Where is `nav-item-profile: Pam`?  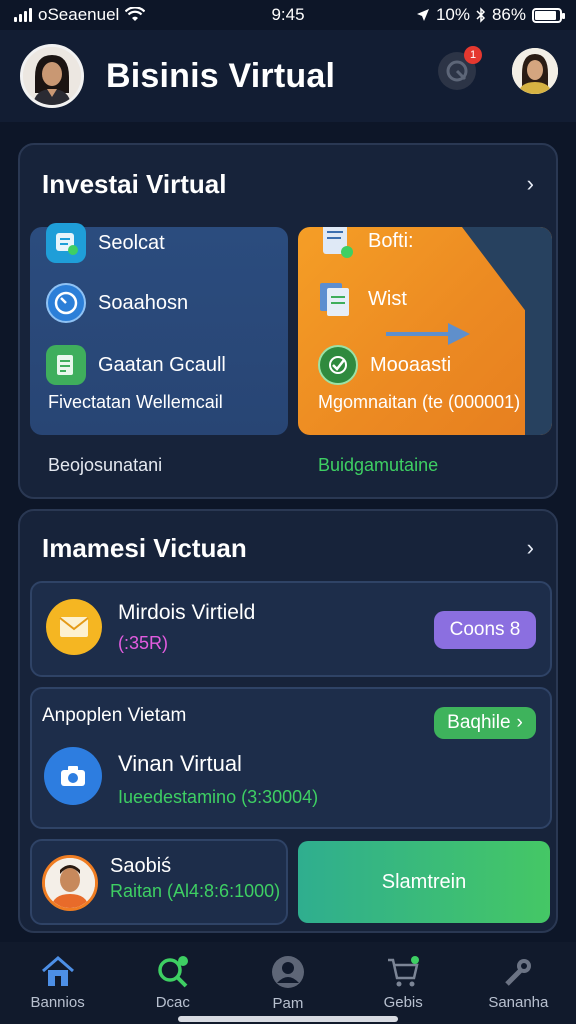 nav-item-profile: Pam is located at coordinates (288, 983).